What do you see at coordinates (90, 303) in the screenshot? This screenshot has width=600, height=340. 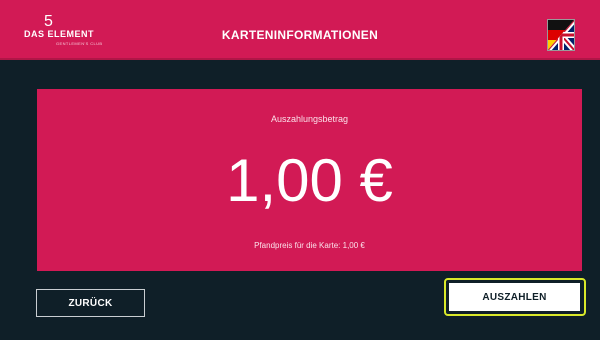 I see `back-button: ZURÜCK` at bounding box center [90, 303].